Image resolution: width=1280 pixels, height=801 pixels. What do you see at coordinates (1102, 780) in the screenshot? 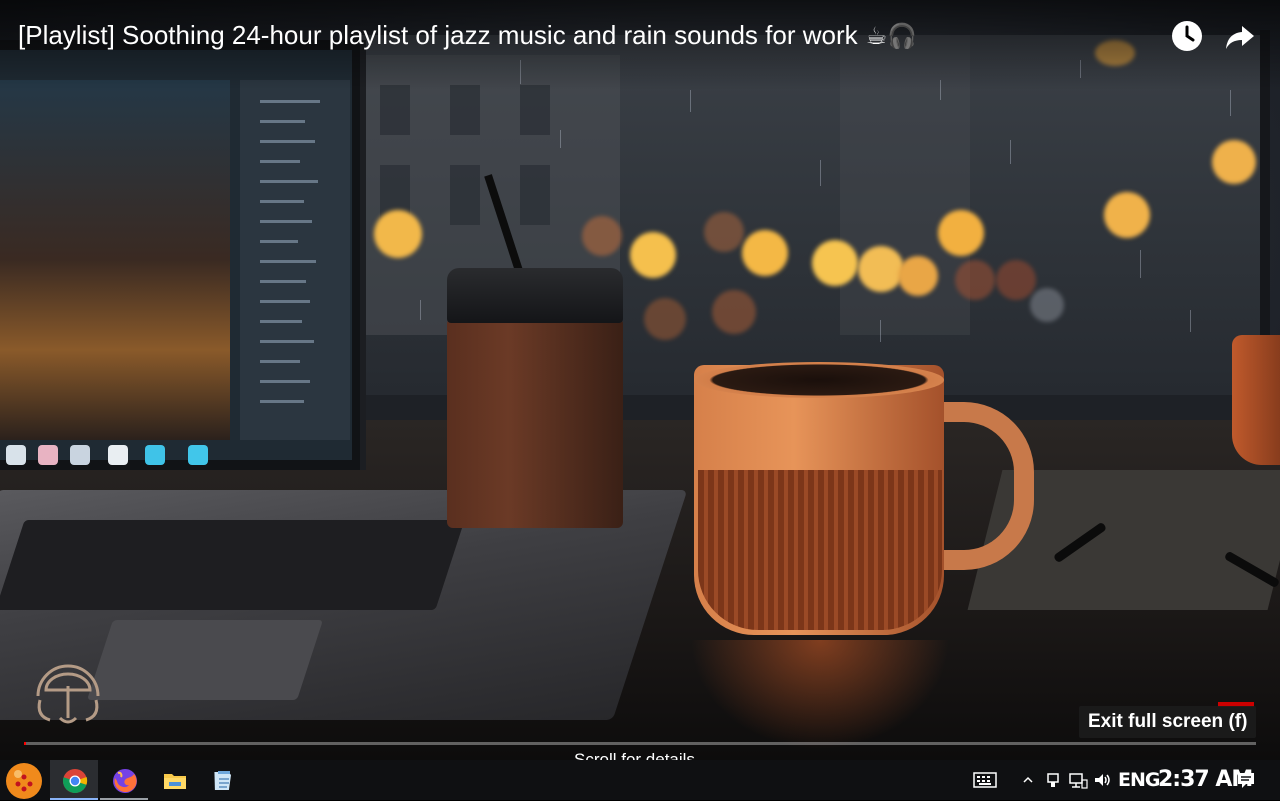
I see `volume-icon` at bounding box center [1102, 780].